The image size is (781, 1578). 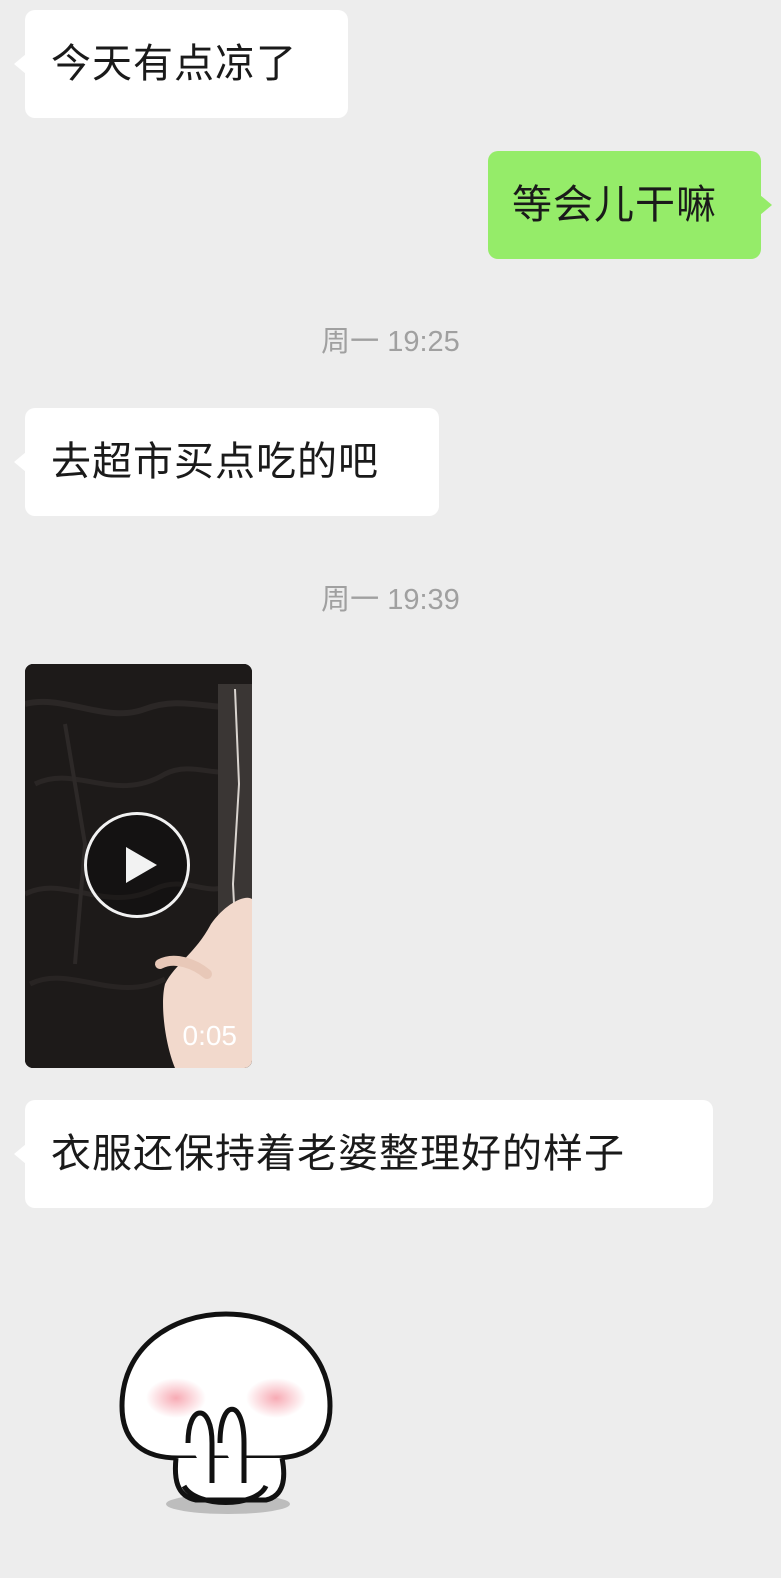 I want to click on message-bubble-outgoing: 等会儿干嘛, so click(x=630, y=205).